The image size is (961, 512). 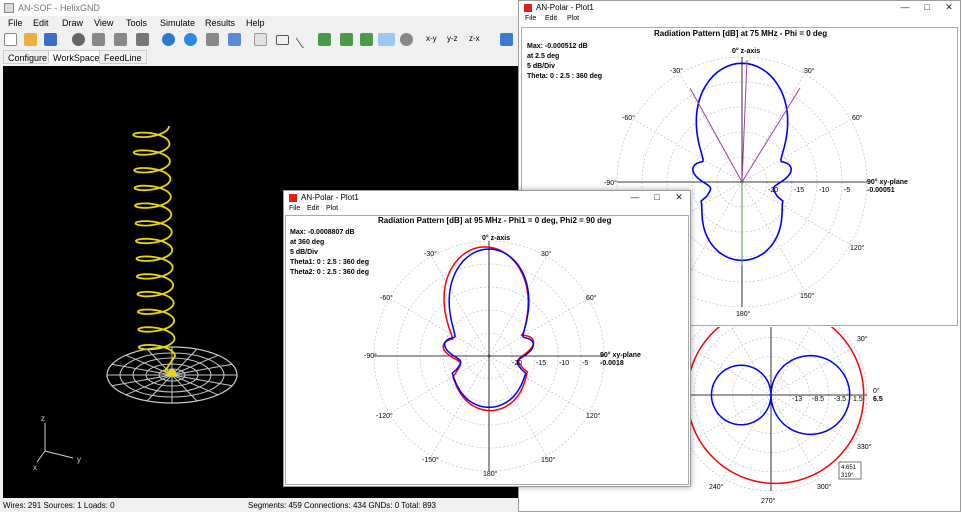 I want to click on ring-label-b4: 1.5, so click(x=858, y=399).